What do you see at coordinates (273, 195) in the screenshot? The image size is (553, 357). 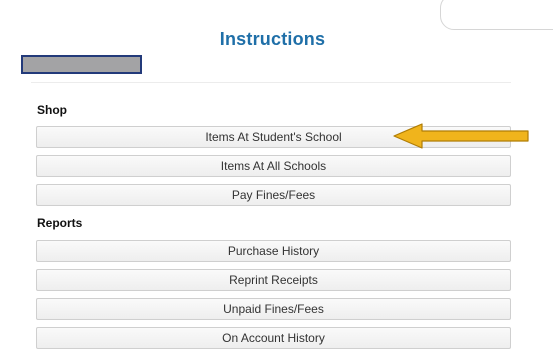 I see `pay-fines-fees-button: Pay Fines/Fees` at bounding box center [273, 195].